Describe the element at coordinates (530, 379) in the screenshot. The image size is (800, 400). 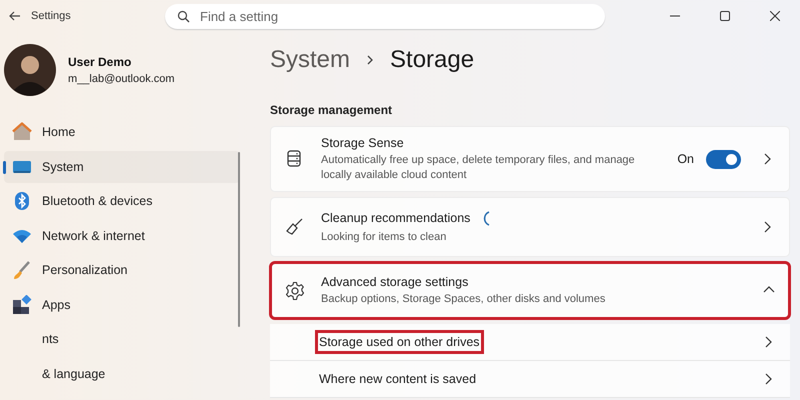
I see `setting-row: Where new content is saved` at that location.